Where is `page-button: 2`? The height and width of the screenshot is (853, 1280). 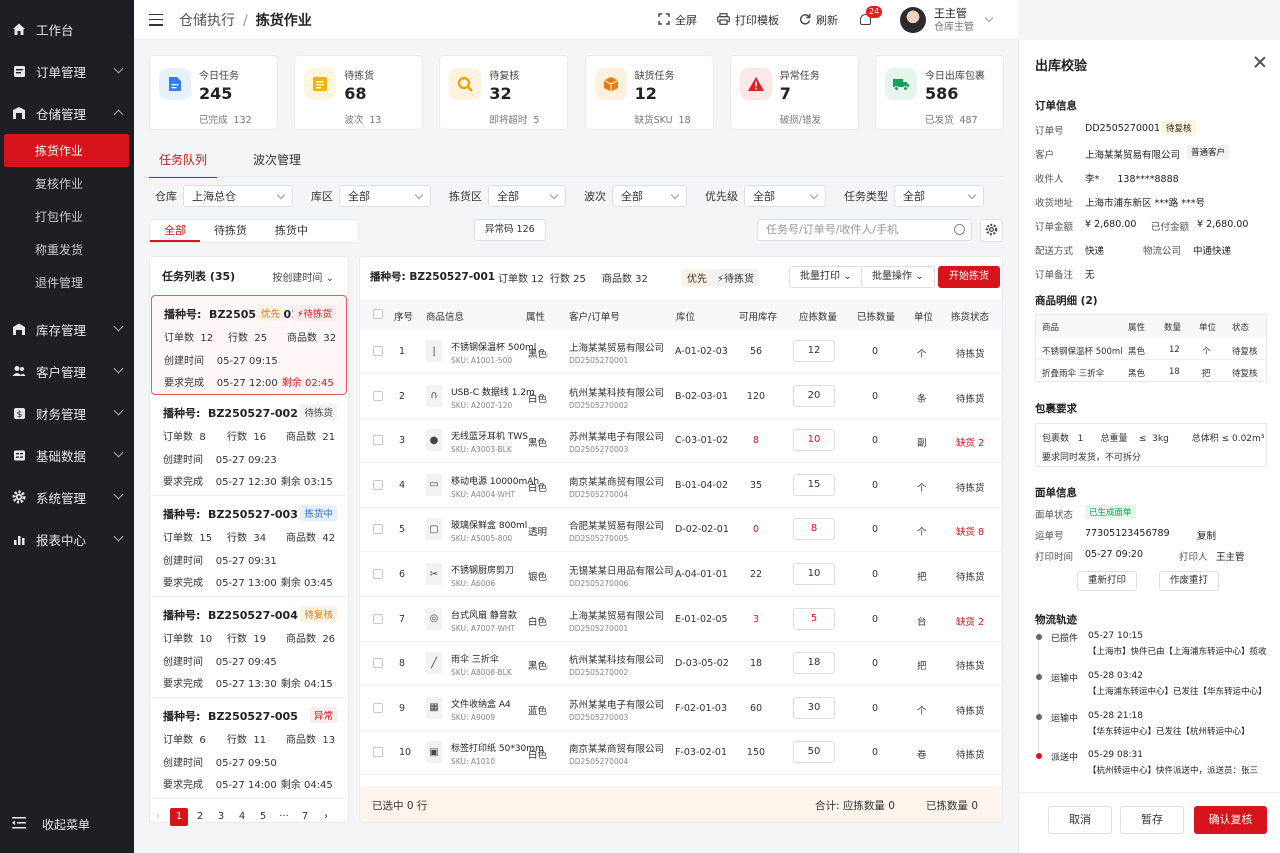
page-button: 2 is located at coordinates (200, 817).